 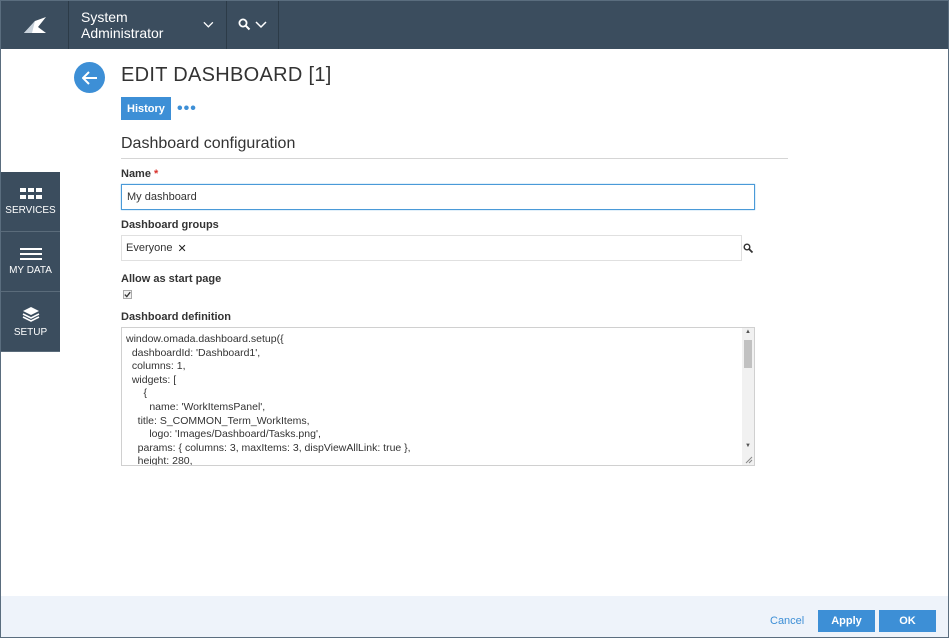 What do you see at coordinates (170, 225) in the screenshot?
I see `groups-label: Dashboard groups` at bounding box center [170, 225].